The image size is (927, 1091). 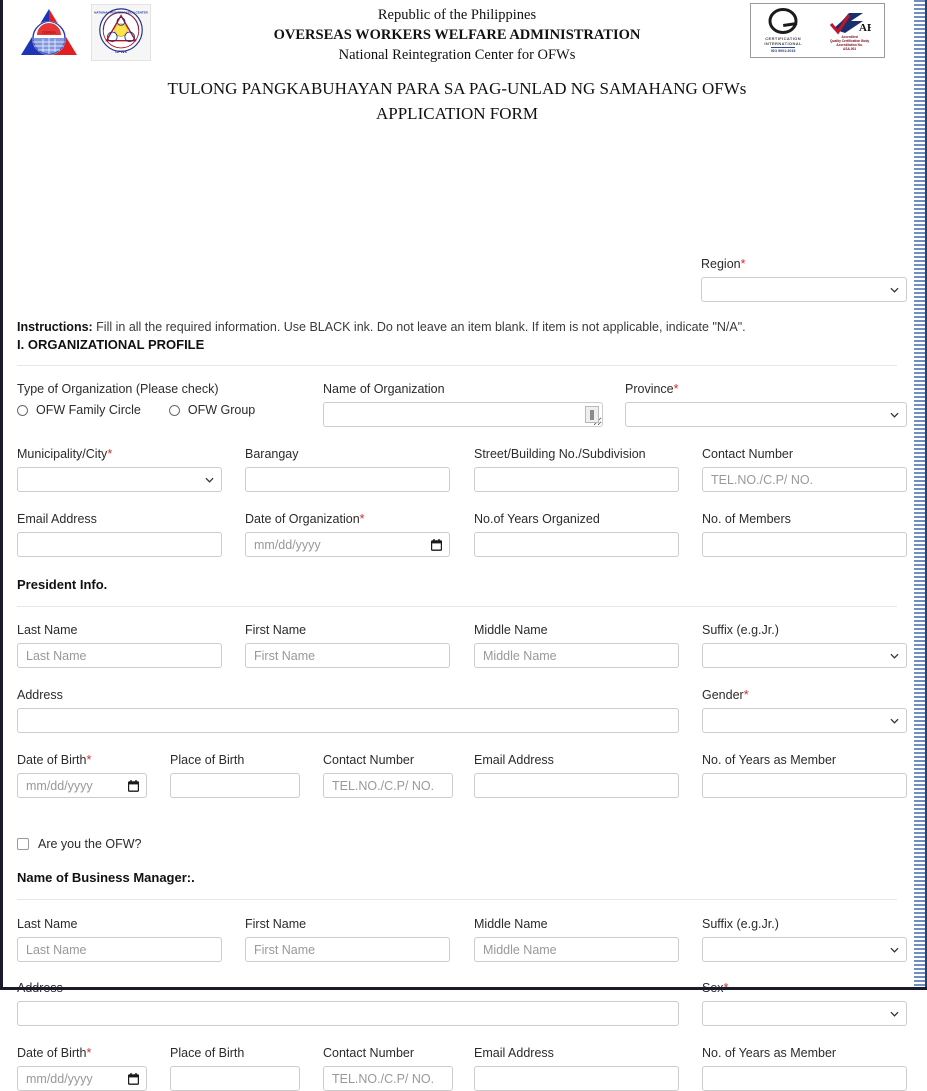 What do you see at coordinates (463, 414) in the screenshot?
I see `org-name-textarea` at bounding box center [463, 414].